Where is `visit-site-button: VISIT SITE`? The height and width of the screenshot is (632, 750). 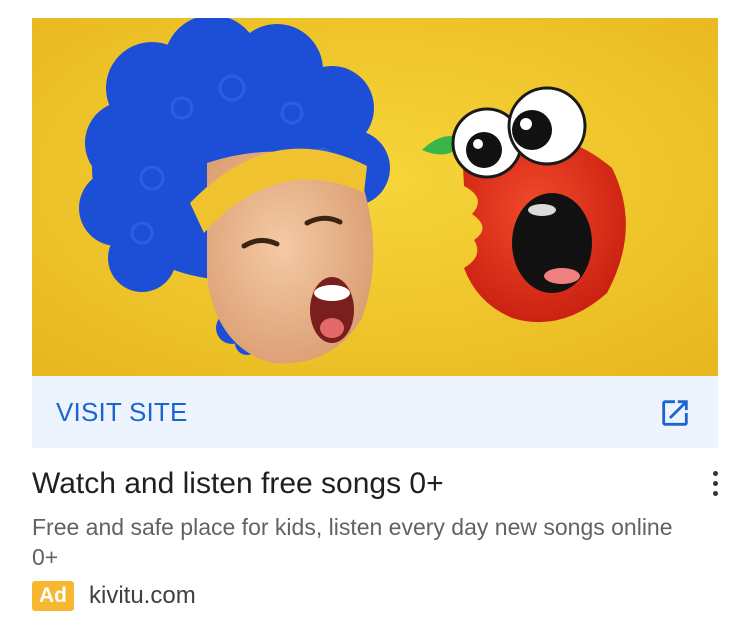 visit-site-button: VISIT SITE is located at coordinates (375, 412).